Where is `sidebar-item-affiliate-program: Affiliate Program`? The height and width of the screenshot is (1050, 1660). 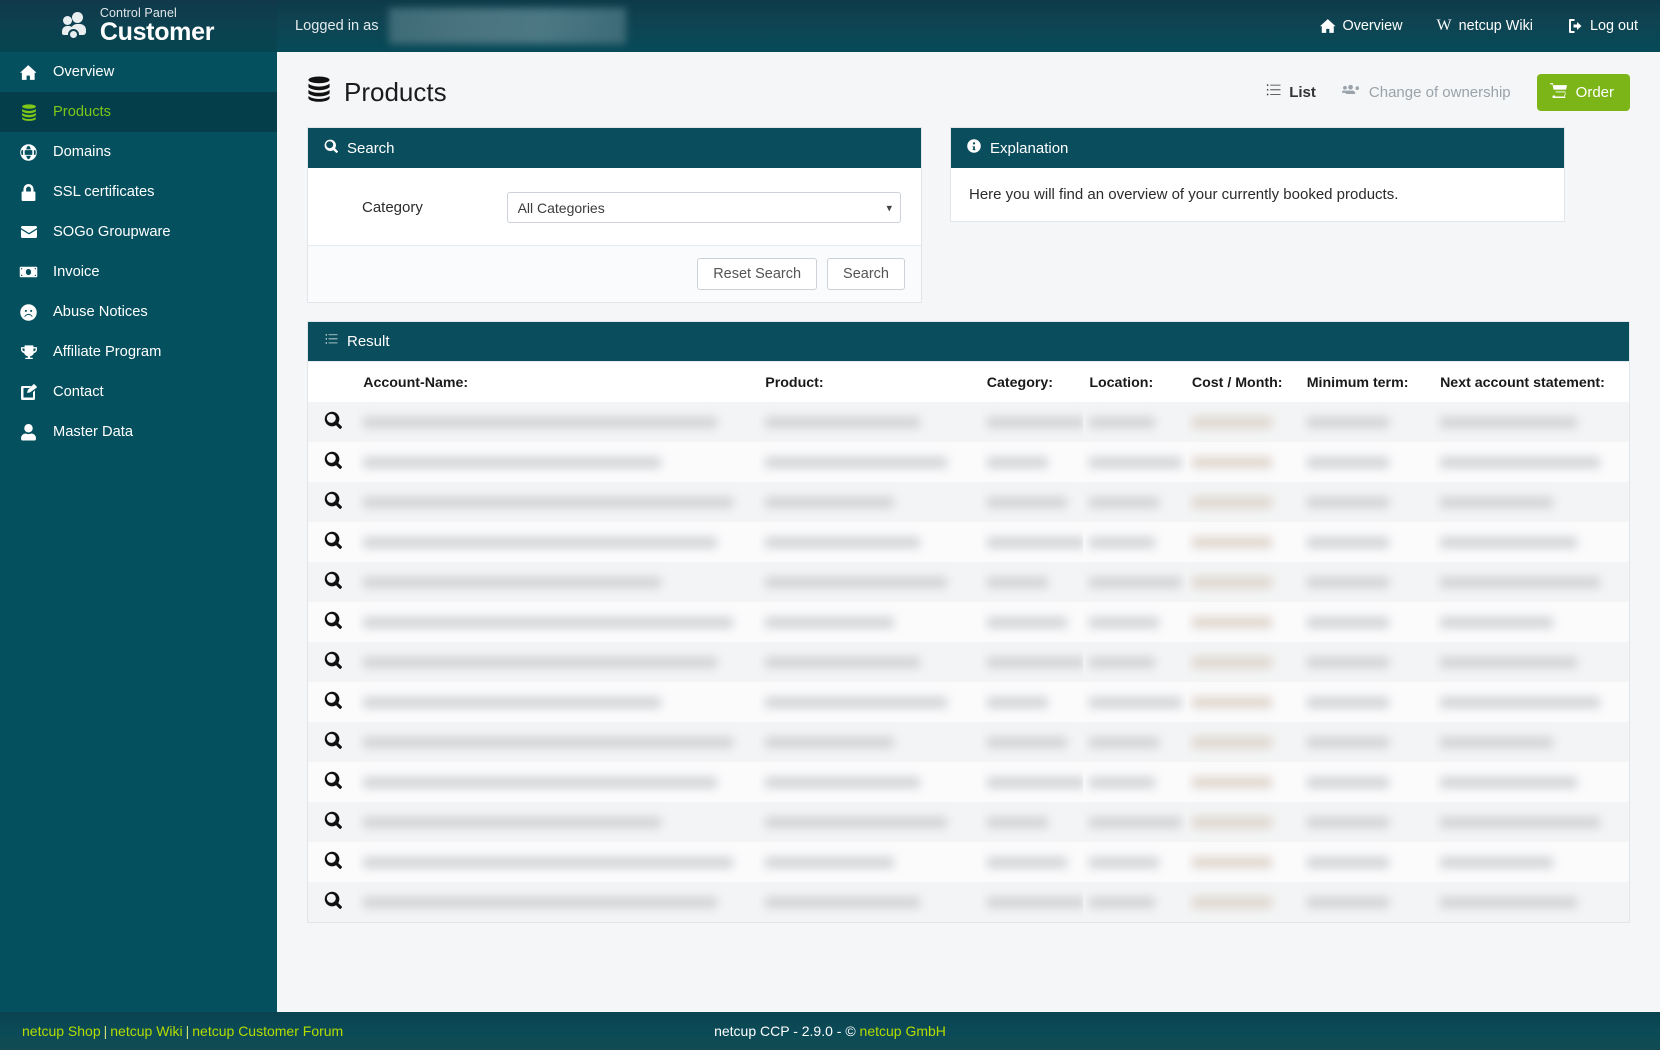 sidebar-item-affiliate-program: Affiliate Program is located at coordinates (138, 352).